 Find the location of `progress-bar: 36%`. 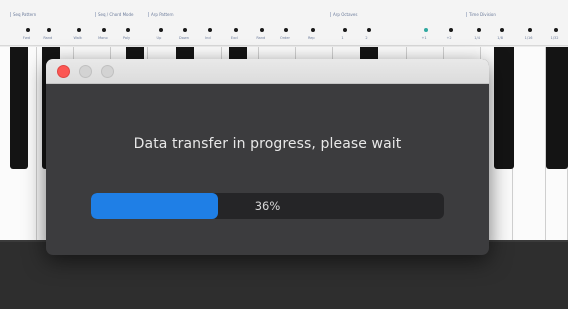

progress-bar: 36% is located at coordinates (267, 206).